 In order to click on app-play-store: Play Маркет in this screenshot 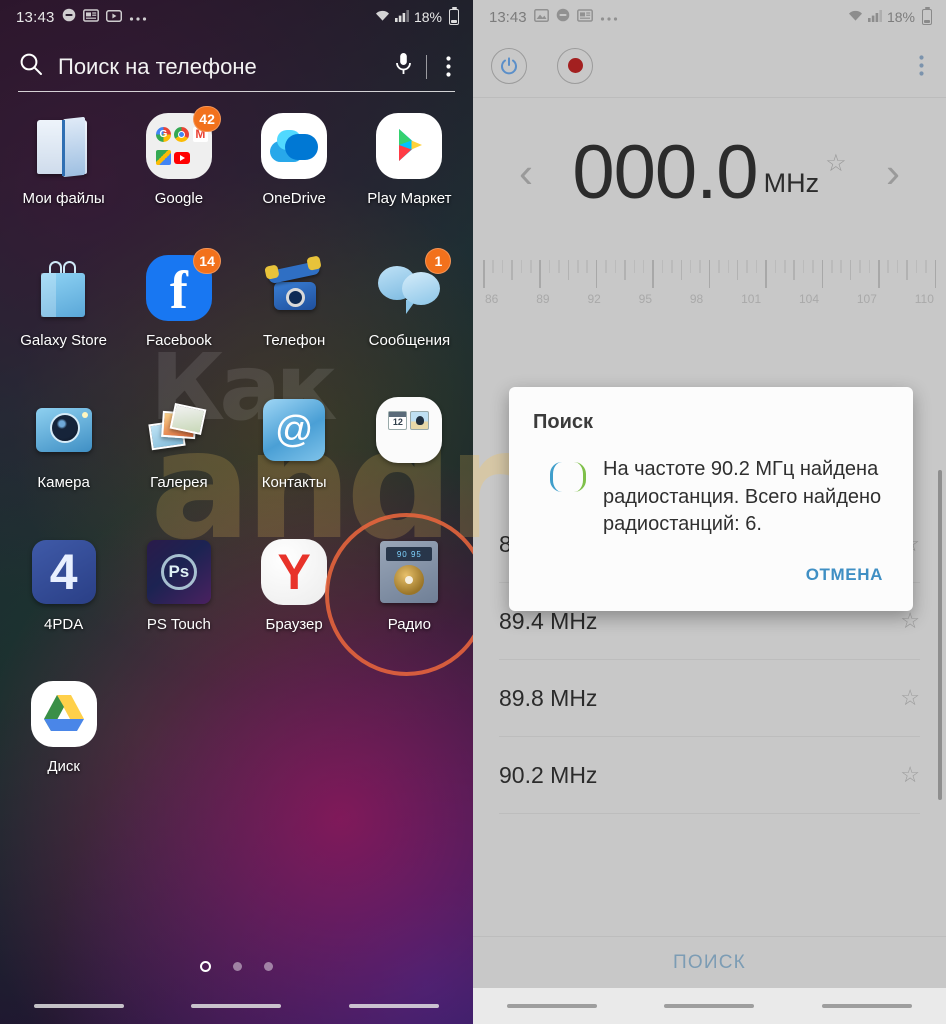, I will do `click(409, 170)`.